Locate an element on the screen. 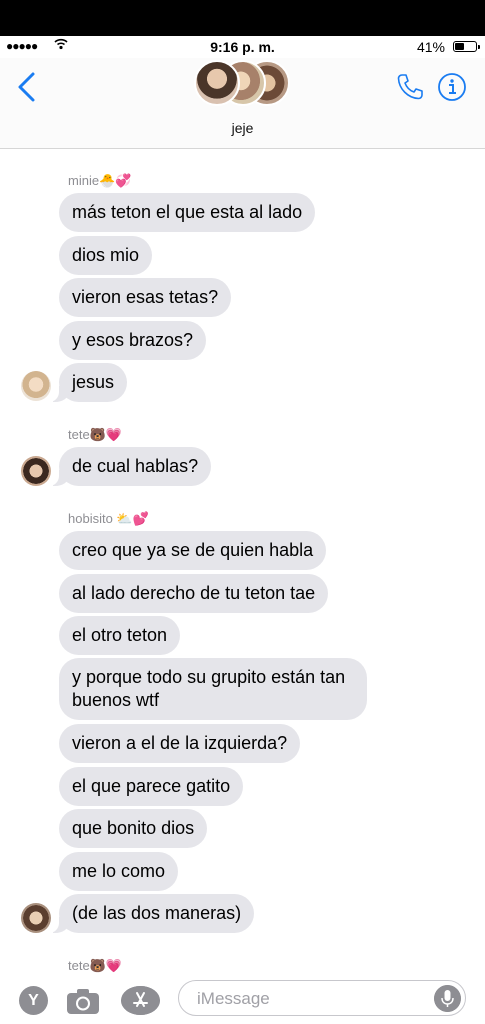  message-bubble: creo que ya se de quien habla is located at coordinates (193, 550).